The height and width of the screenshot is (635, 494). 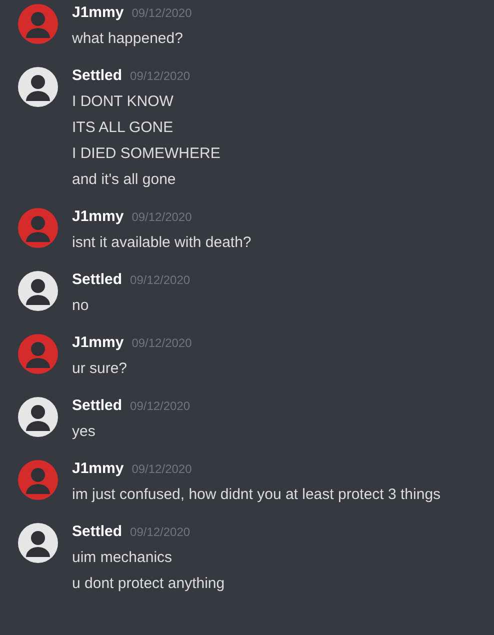 What do you see at coordinates (80, 306) in the screenshot?
I see `message-text: no` at bounding box center [80, 306].